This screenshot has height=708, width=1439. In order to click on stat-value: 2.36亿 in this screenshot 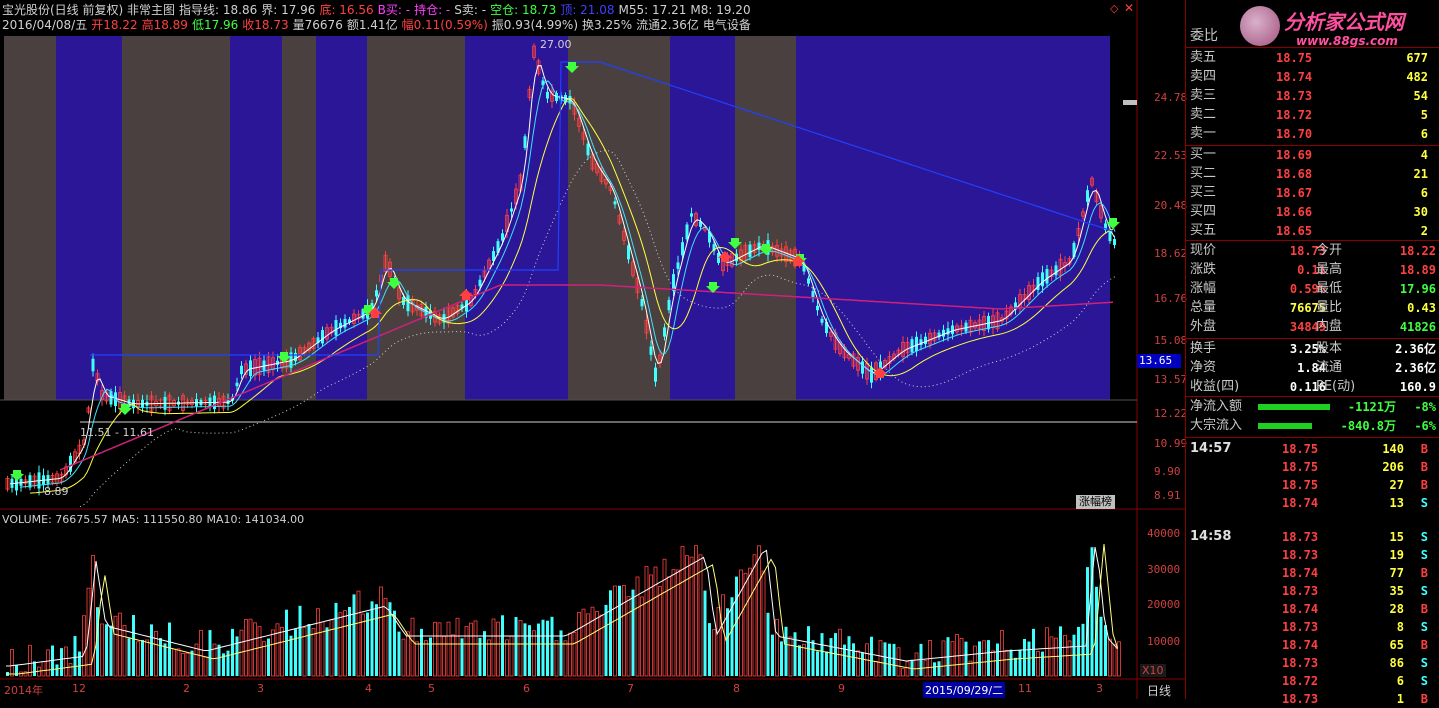, I will do `click(1415, 349)`.